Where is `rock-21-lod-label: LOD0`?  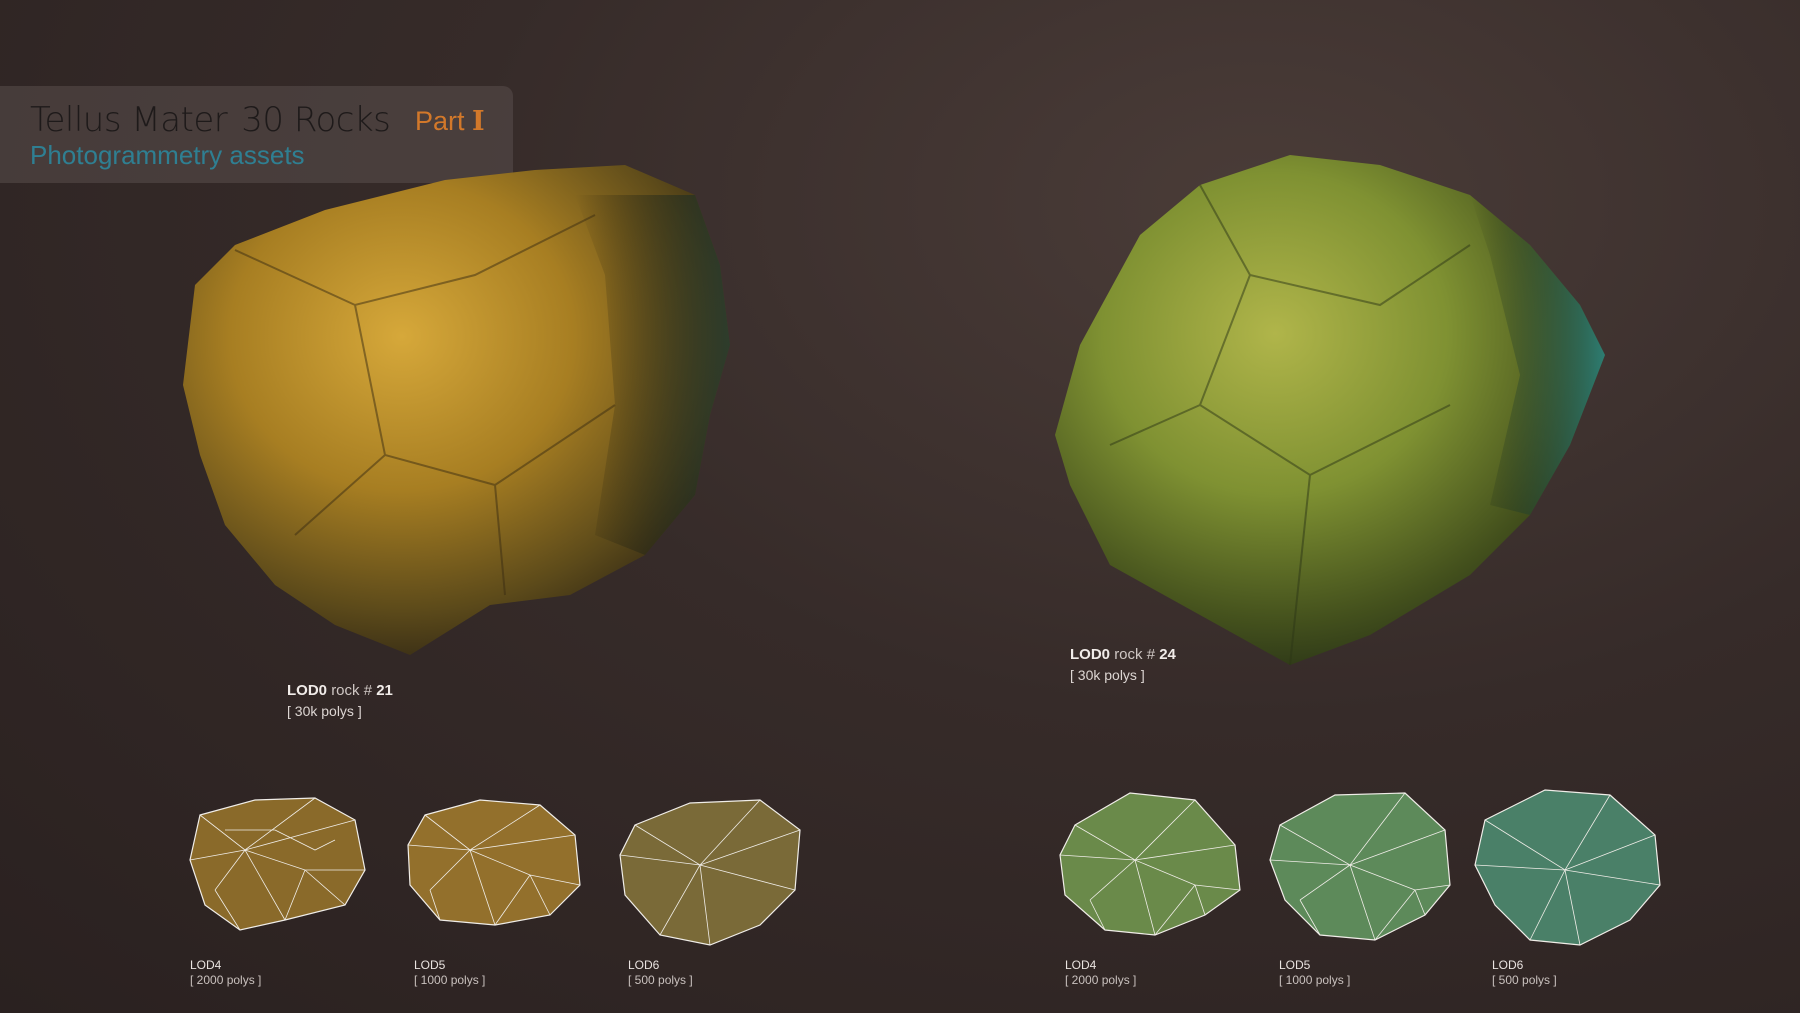 rock-21-lod-label: LOD0 is located at coordinates (307, 690).